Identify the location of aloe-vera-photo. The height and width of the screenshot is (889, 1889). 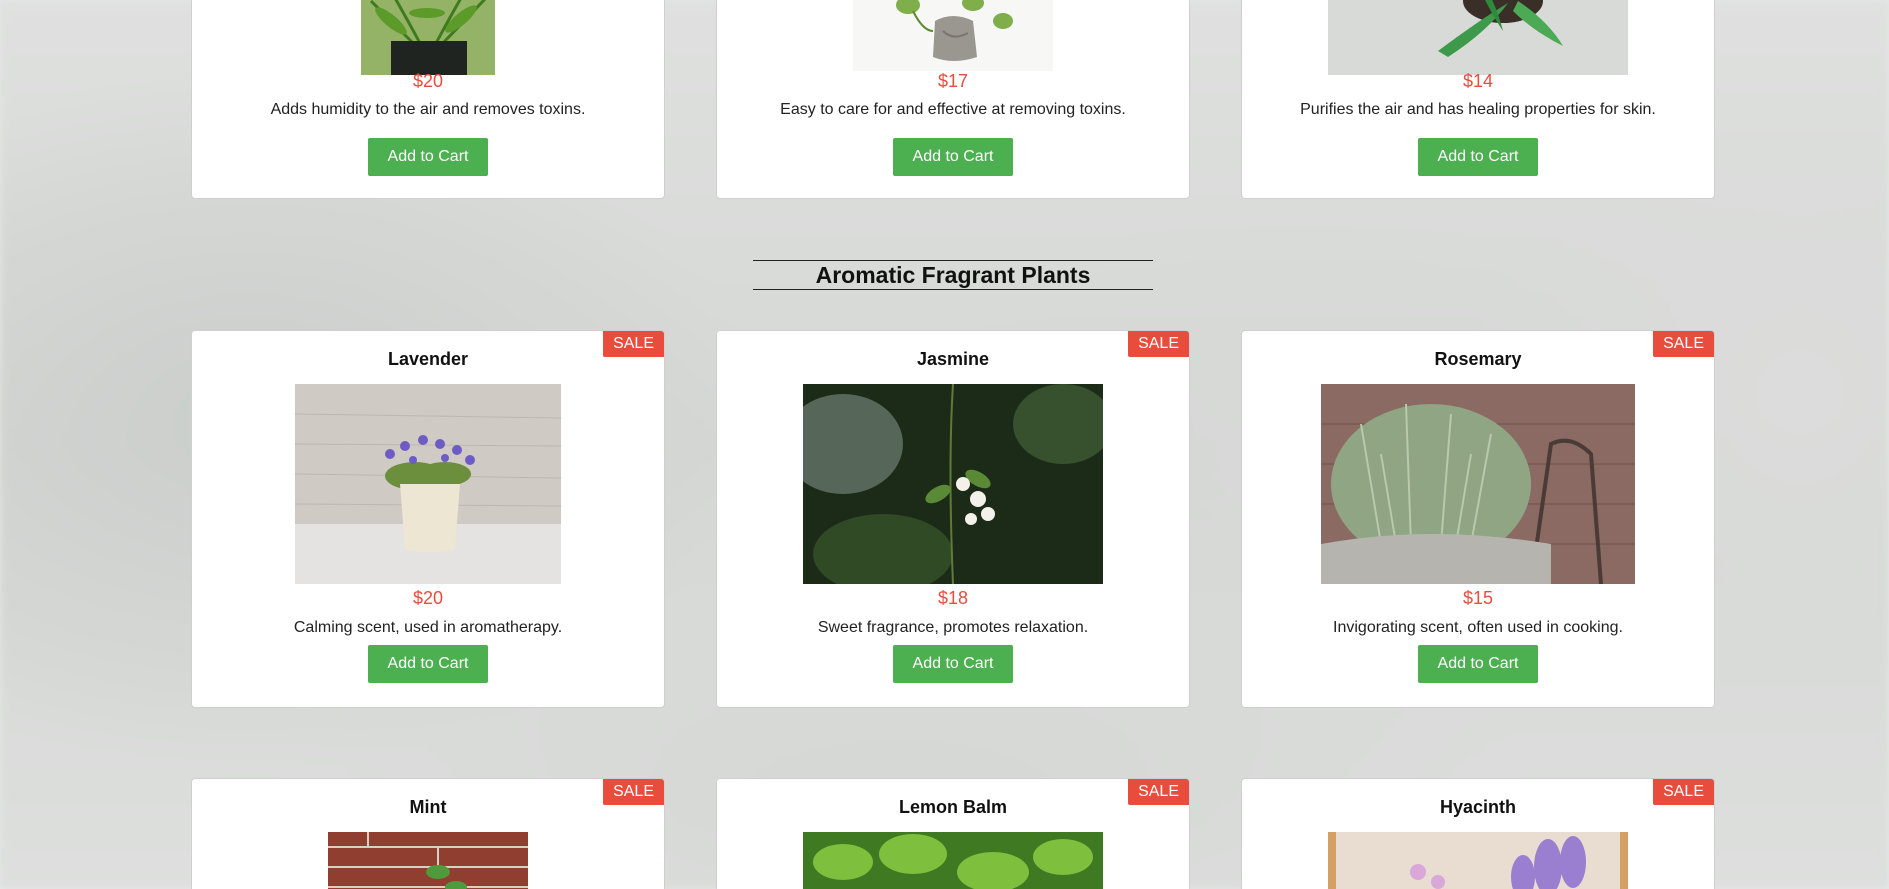
(1478, 37).